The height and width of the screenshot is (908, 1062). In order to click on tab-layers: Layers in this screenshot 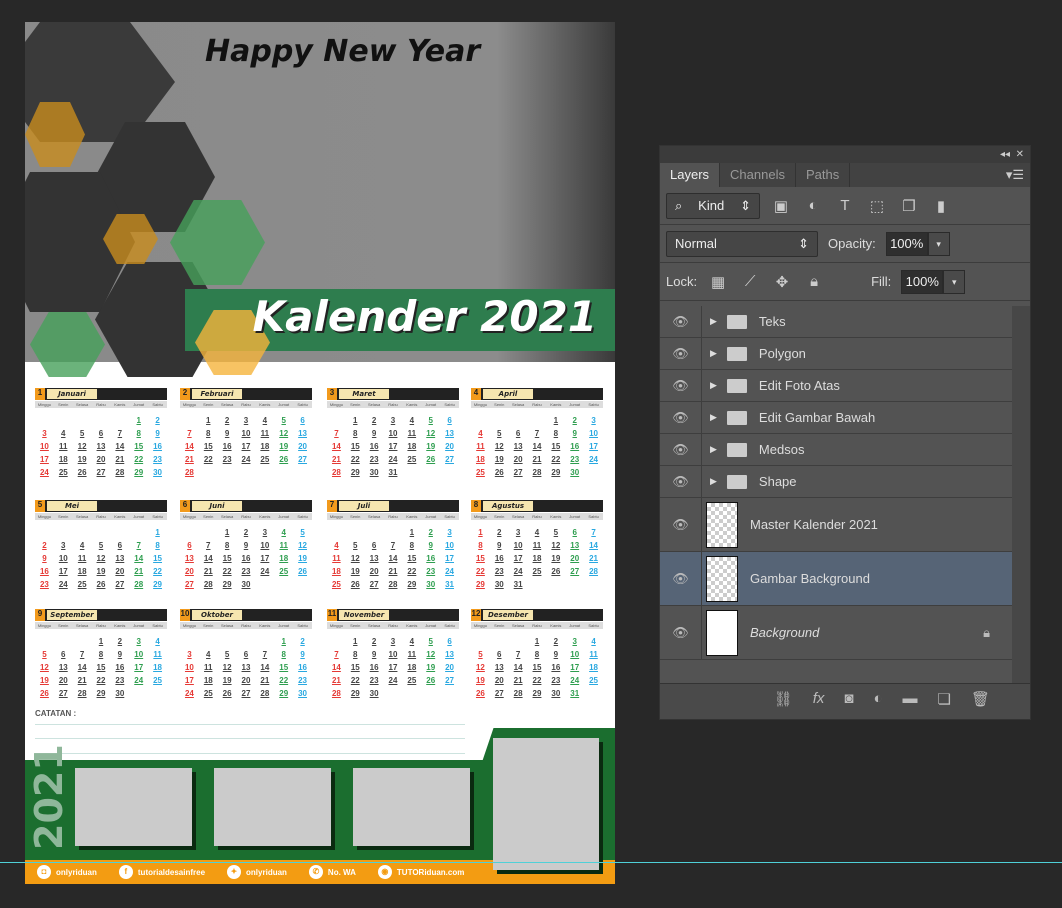, I will do `click(690, 175)`.